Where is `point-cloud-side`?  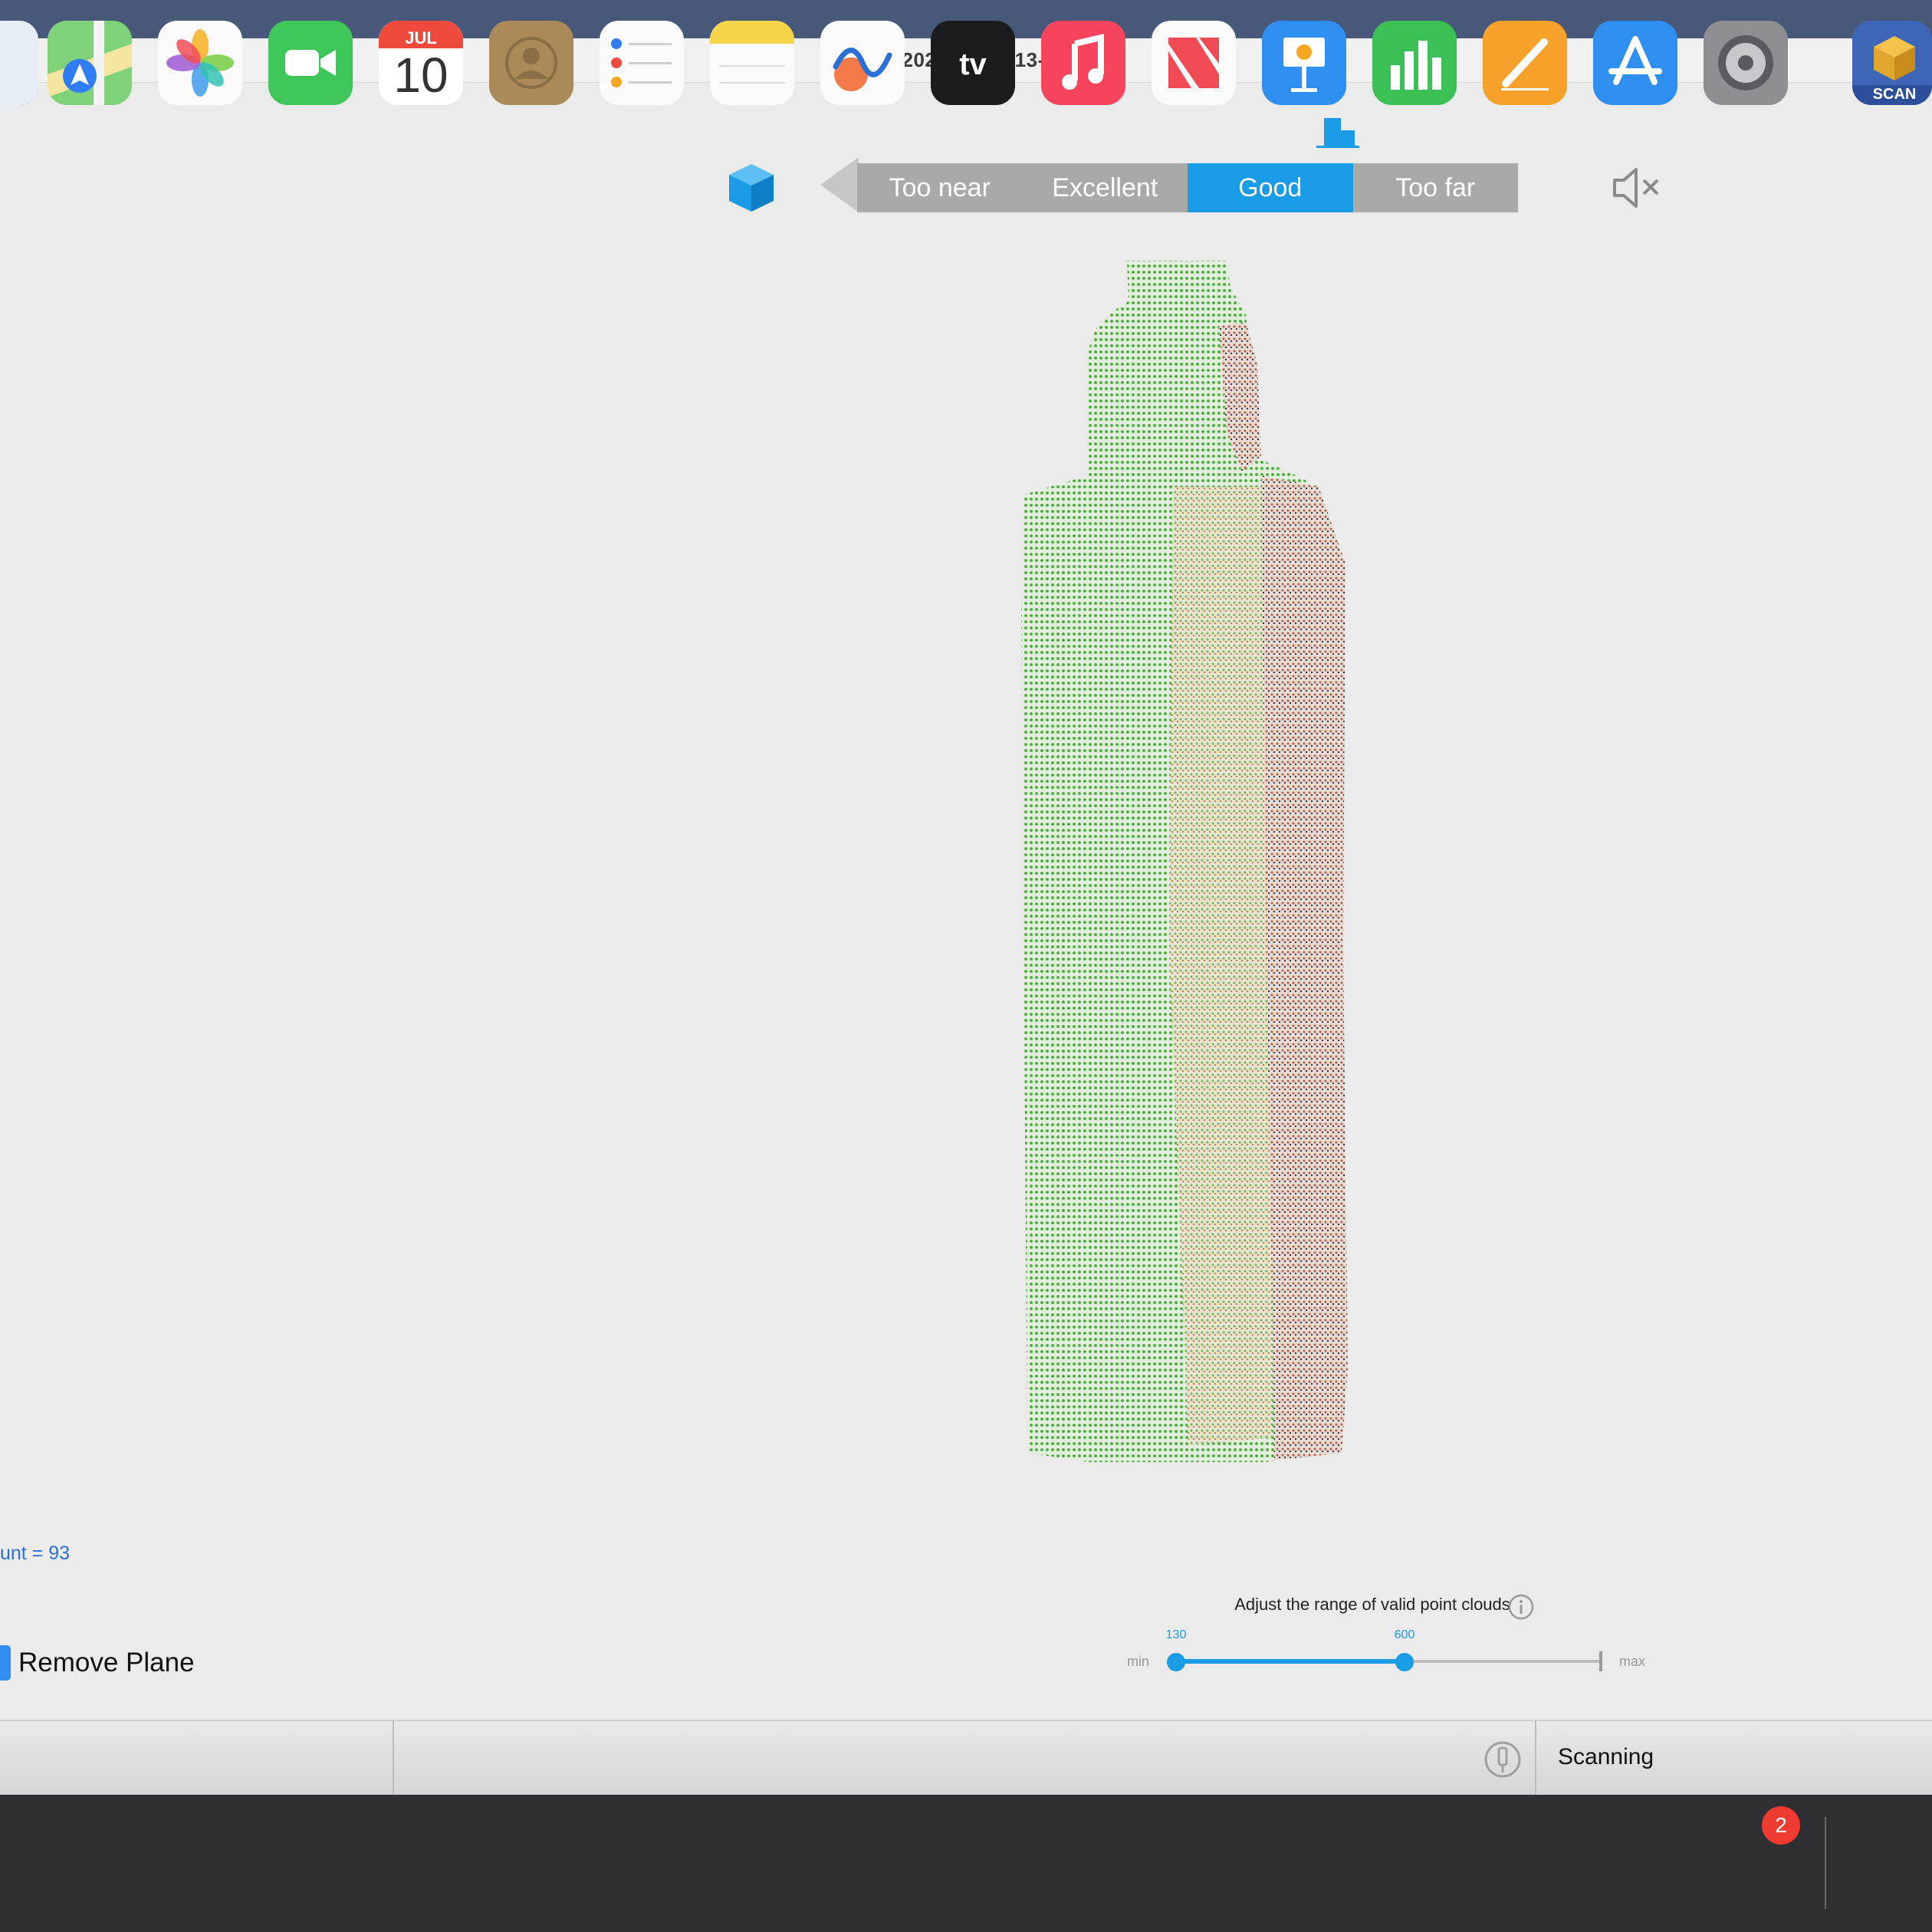
point-cloud-side is located at coordinates (1304, 968).